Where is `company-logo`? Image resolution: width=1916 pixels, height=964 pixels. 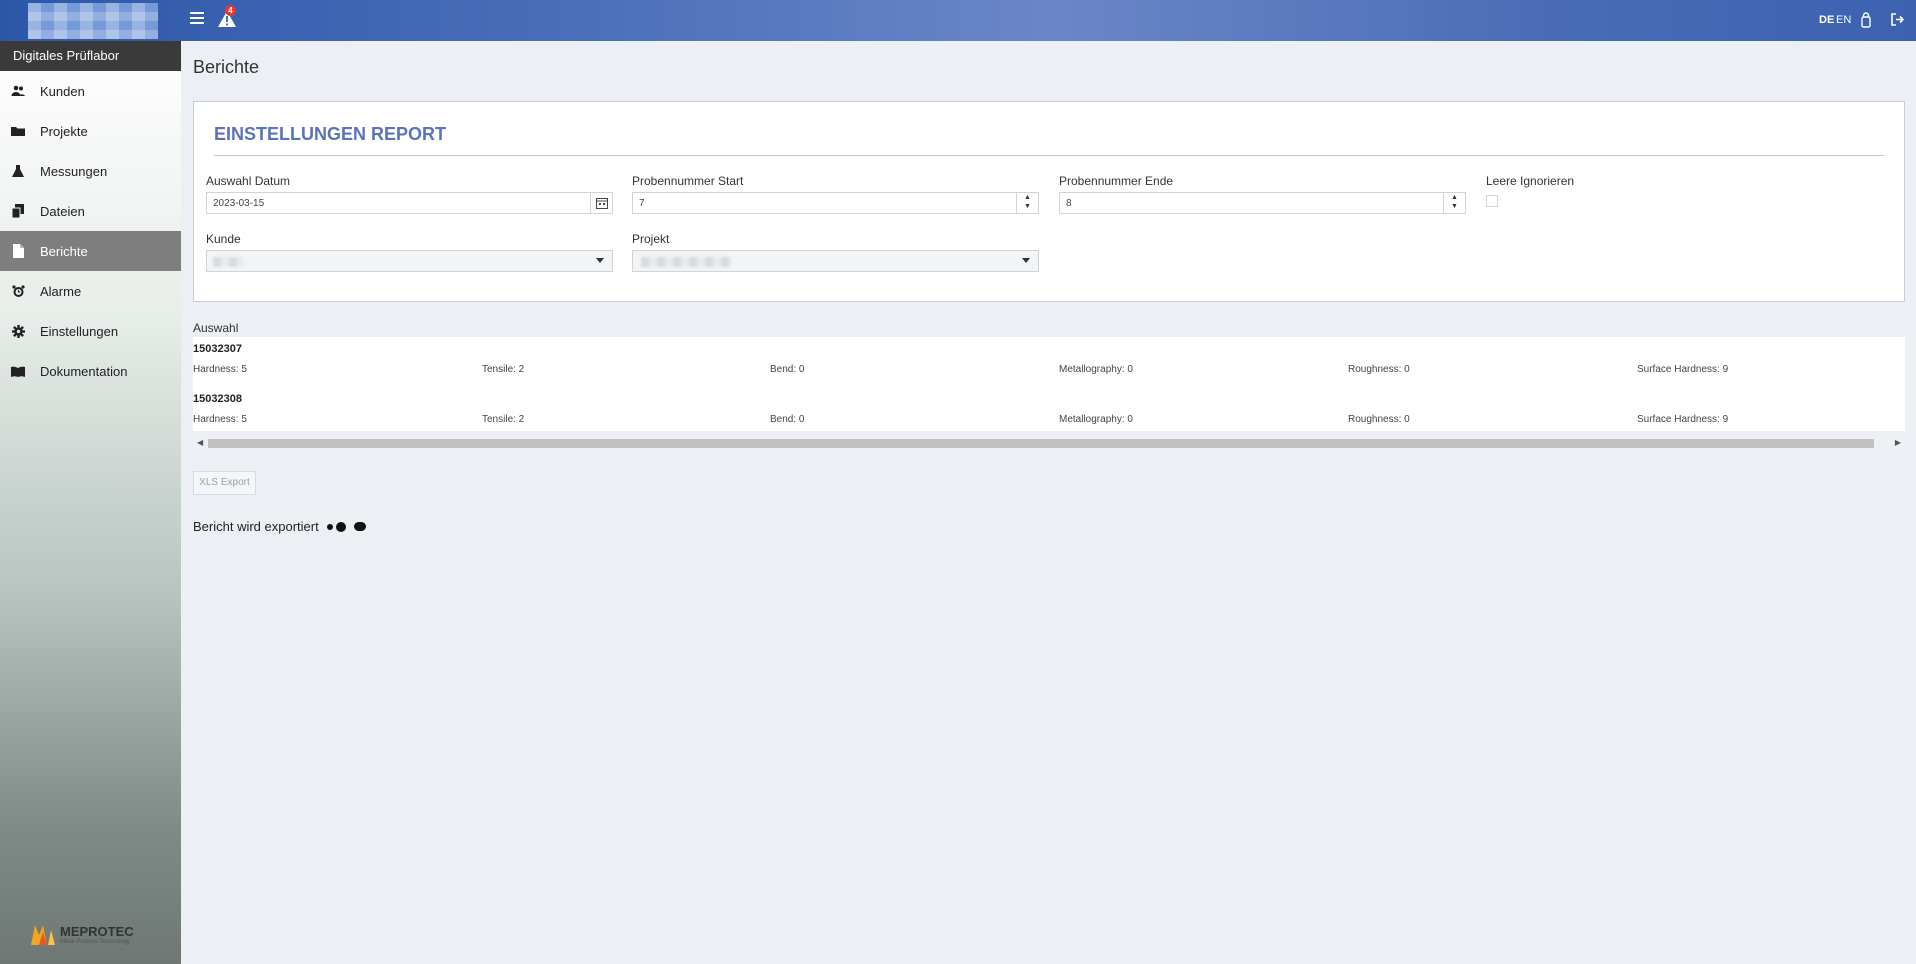 company-logo is located at coordinates (93, 21).